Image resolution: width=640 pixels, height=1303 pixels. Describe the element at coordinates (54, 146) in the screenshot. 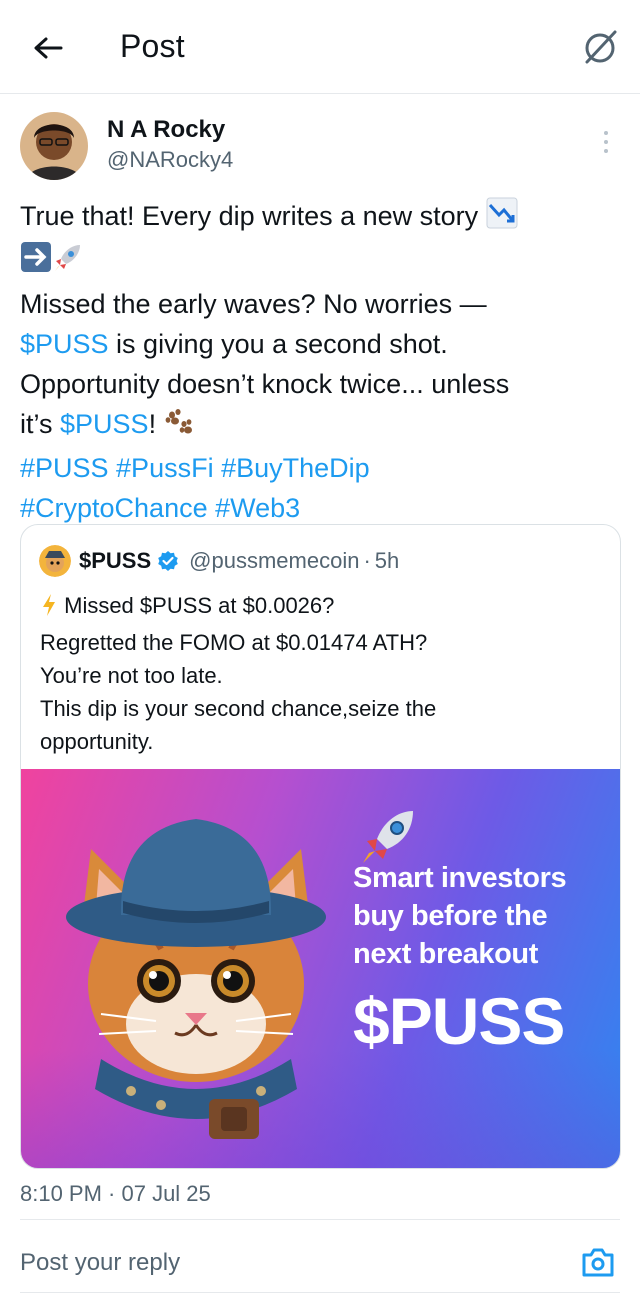

I see `author-avatar` at that location.